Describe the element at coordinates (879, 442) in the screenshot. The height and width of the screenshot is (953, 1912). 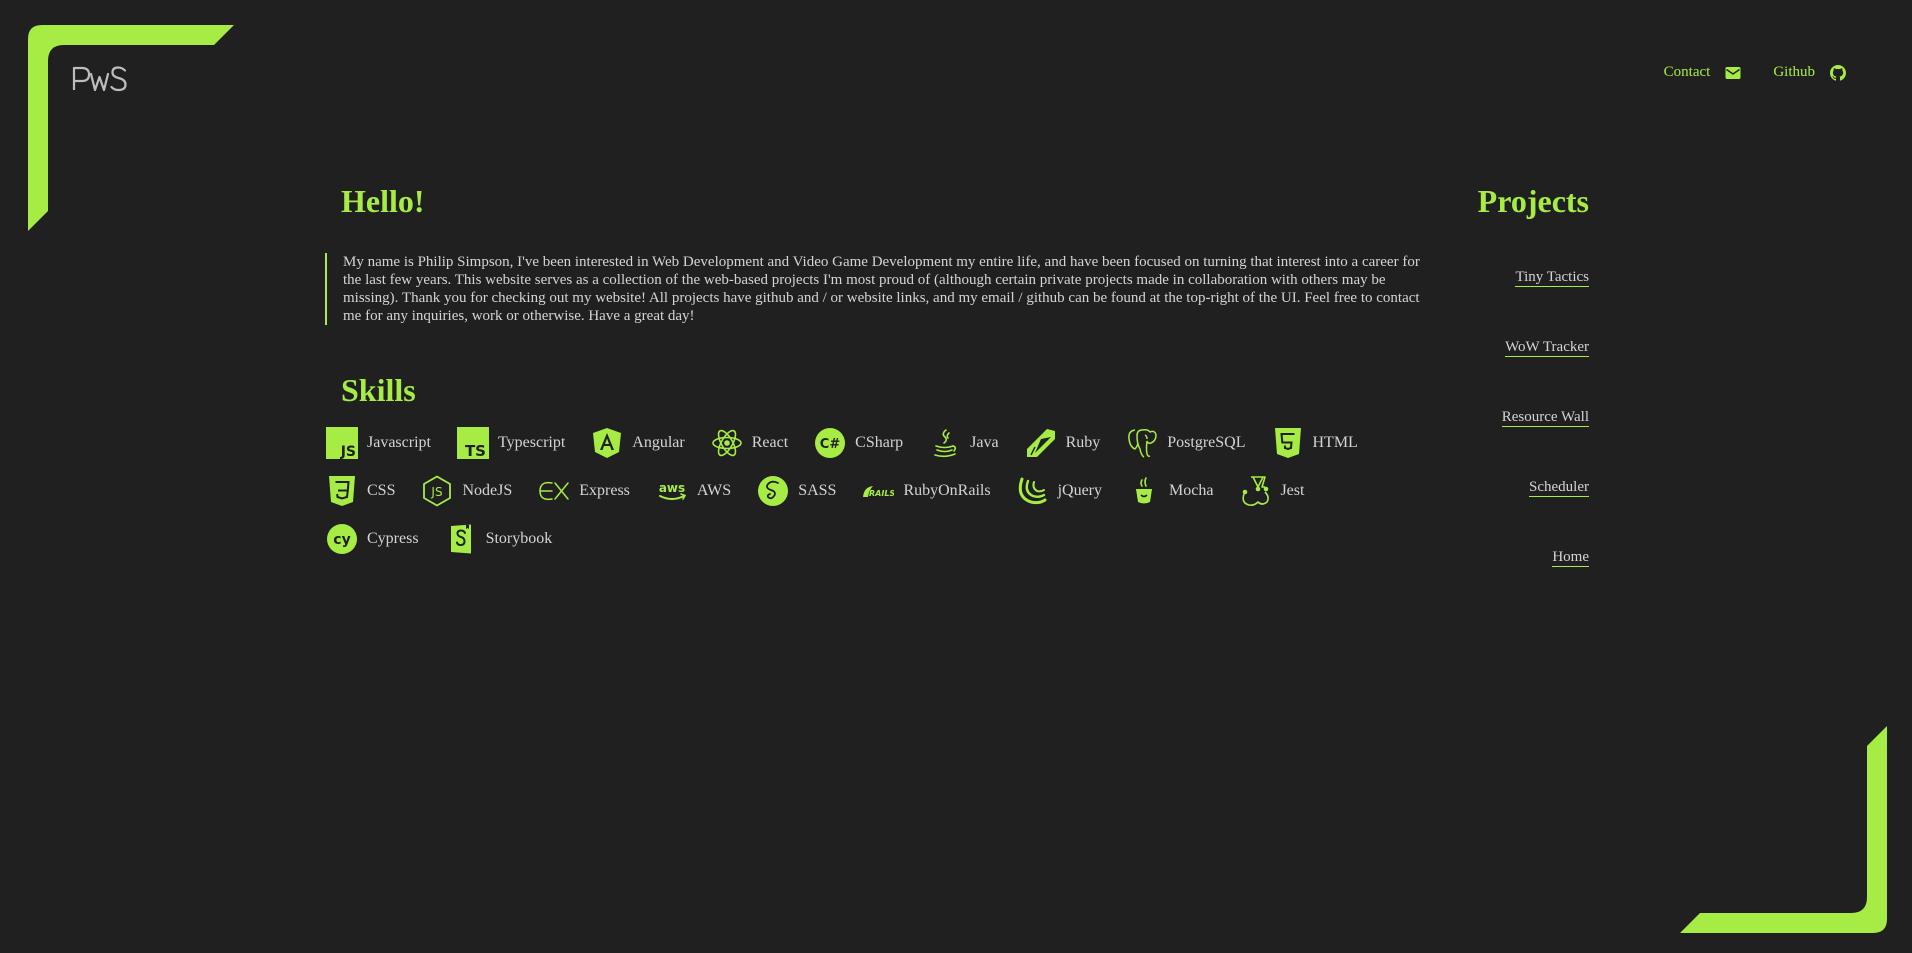
I see `skill-label: CSharp` at that location.